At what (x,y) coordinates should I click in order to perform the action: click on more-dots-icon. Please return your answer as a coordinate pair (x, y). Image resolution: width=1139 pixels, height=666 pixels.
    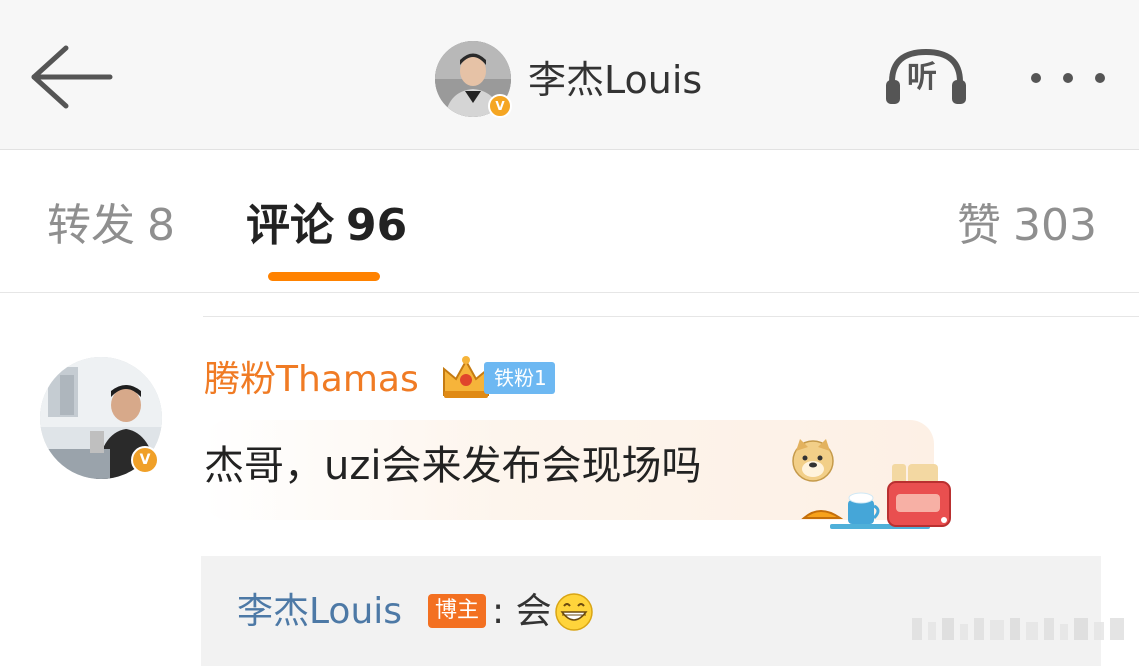
    Looking at the image, I should click on (1068, 78).